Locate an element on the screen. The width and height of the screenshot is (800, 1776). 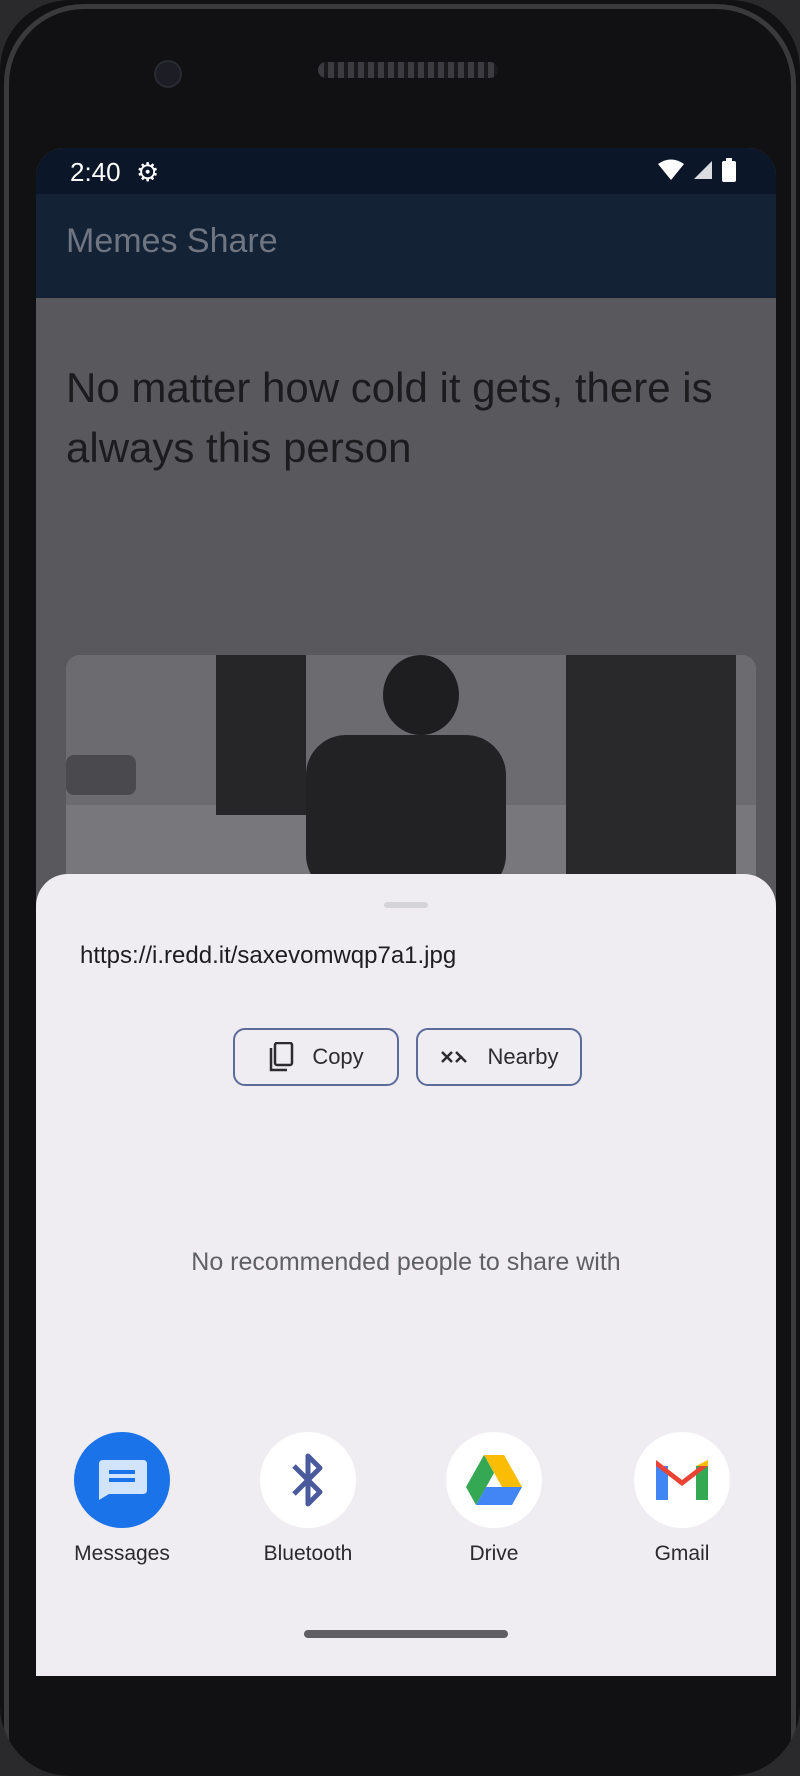
share-targets: Messages Bluetooth Drive Gmail is located at coordinates (406, 1502).